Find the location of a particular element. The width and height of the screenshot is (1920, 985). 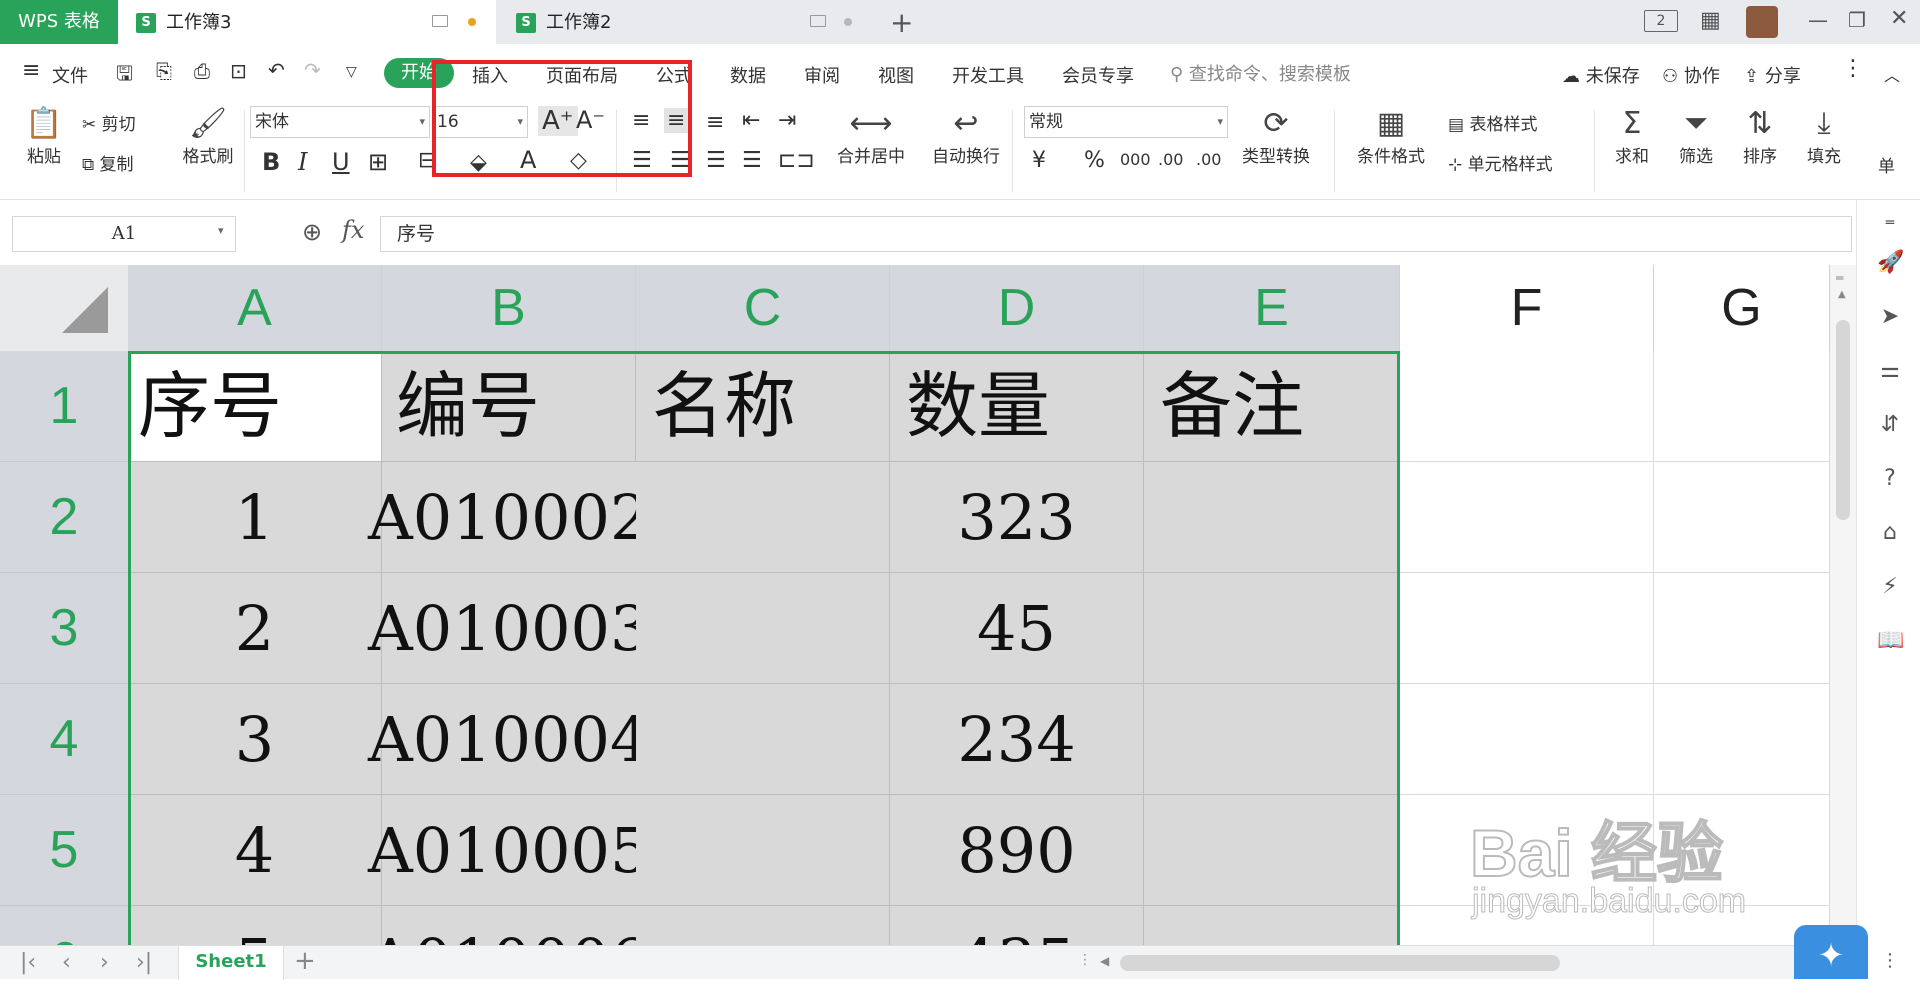

more-icon: ⋮ is located at coordinates (1853, 68).